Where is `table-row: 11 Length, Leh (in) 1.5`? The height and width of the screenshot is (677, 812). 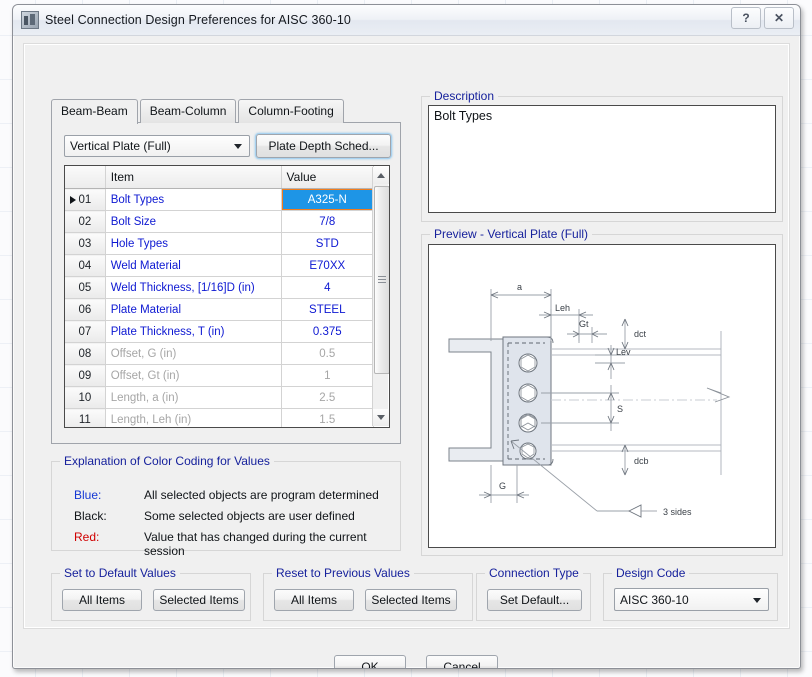 table-row: 11 Length, Leh (in) 1.5 is located at coordinates (220, 417).